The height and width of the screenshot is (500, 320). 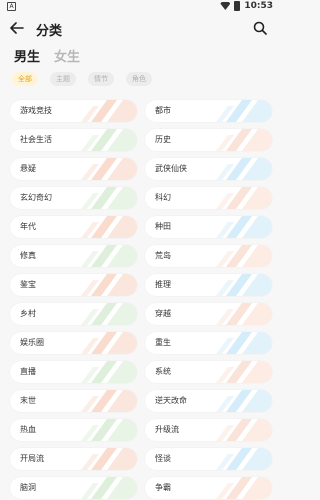 What do you see at coordinates (27, 55) in the screenshot?
I see `tab-male: 男生` at bounding box center [27, 55].